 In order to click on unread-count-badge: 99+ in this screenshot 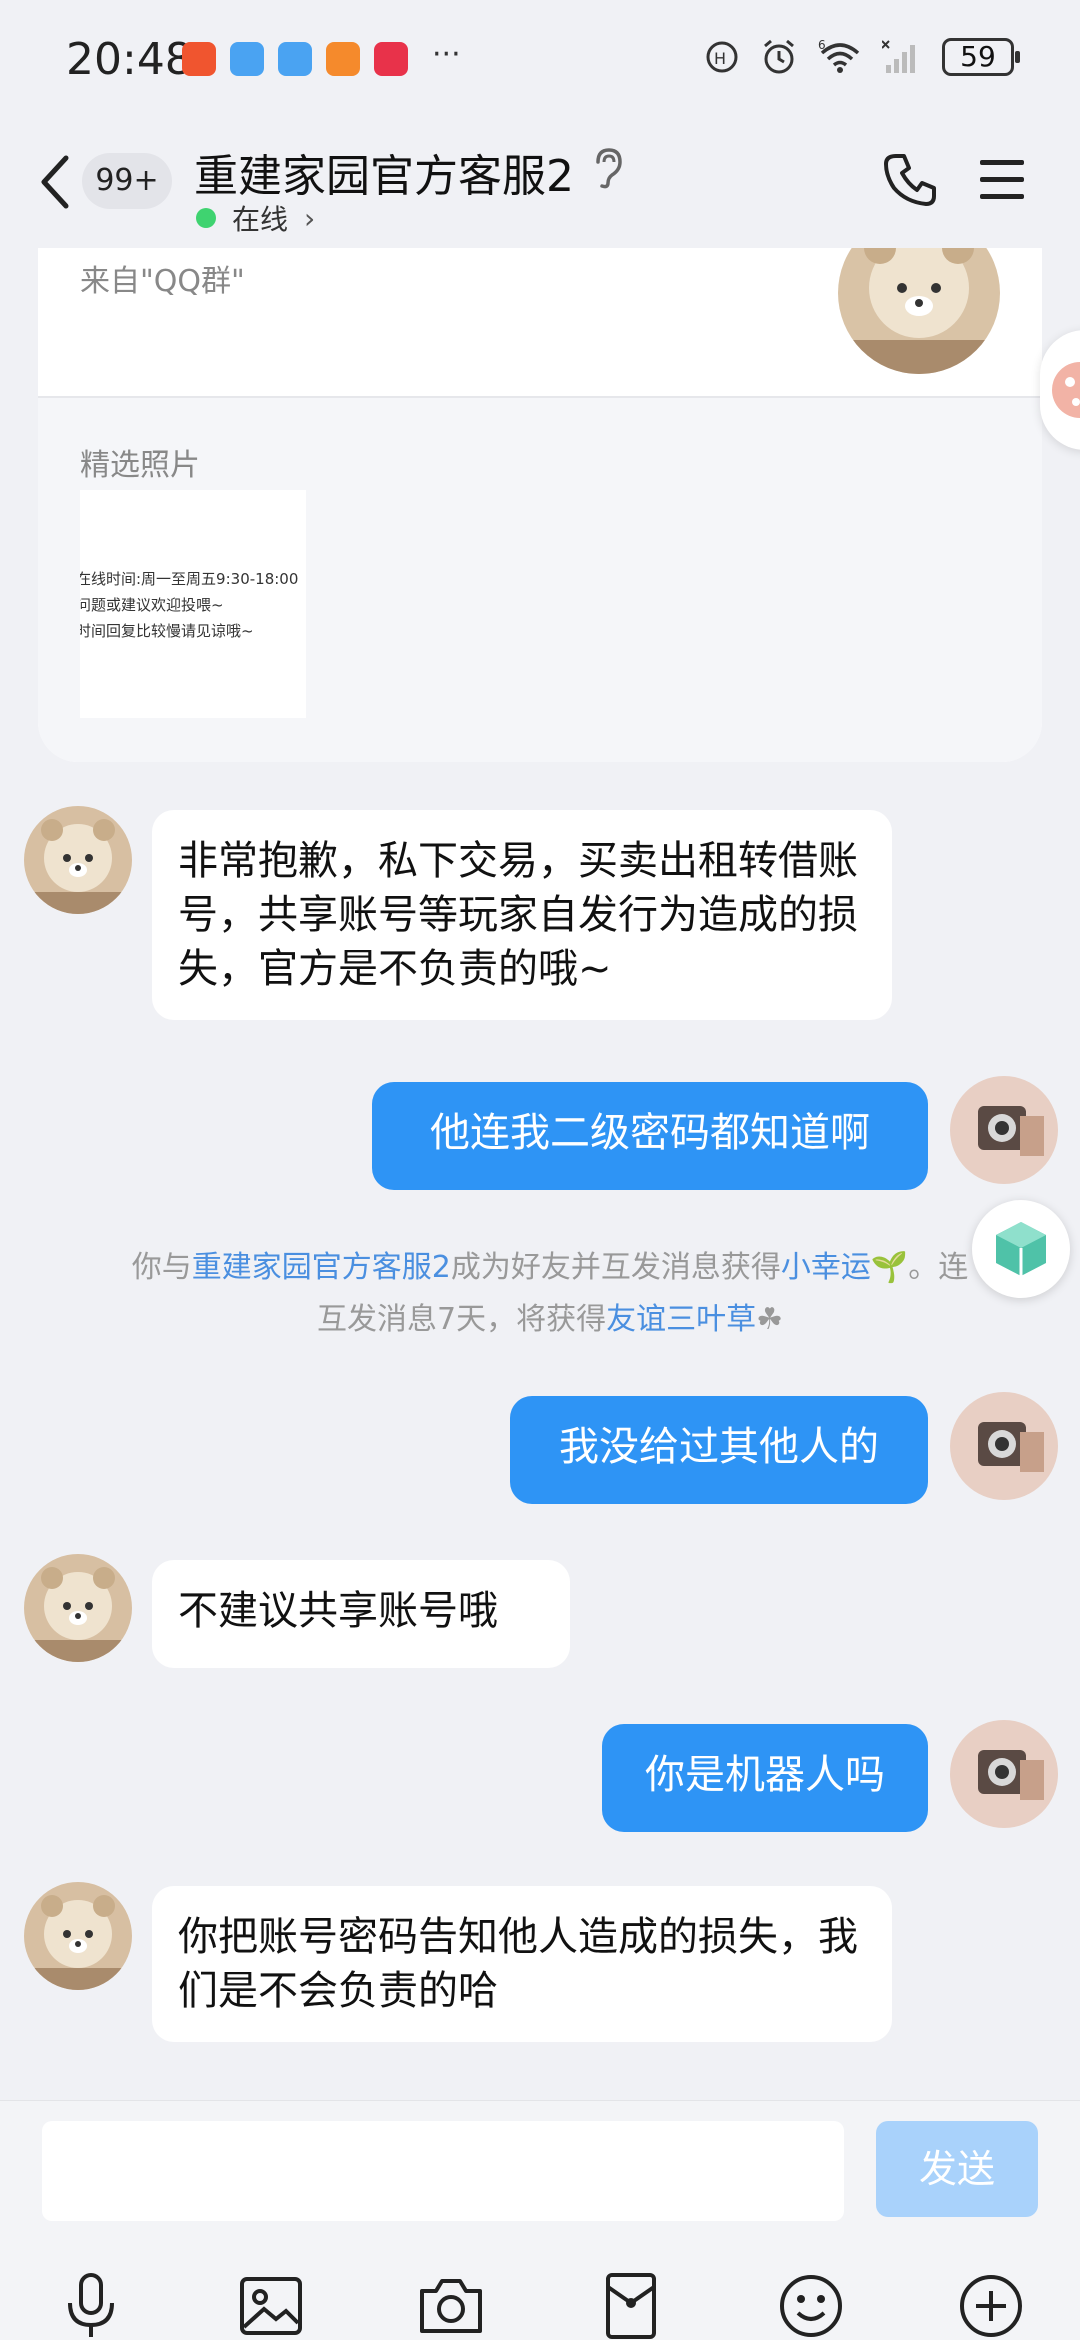, I will do `click(127, 181)`.